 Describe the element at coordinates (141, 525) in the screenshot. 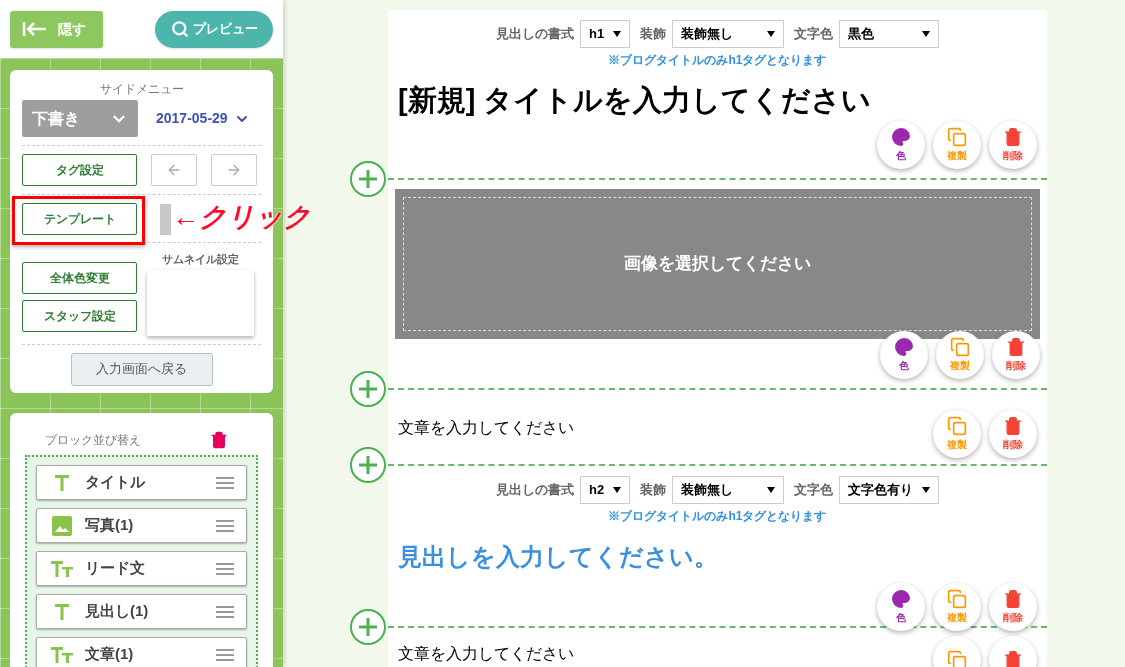

I see `sort-item: 写真(1)` at that location.